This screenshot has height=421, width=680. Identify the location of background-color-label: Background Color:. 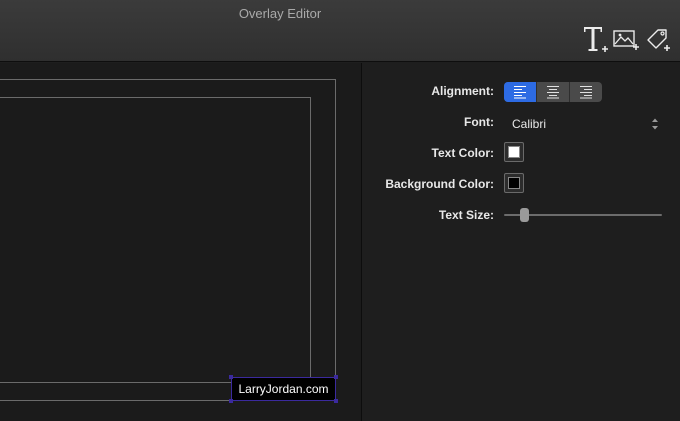
(439, 184).